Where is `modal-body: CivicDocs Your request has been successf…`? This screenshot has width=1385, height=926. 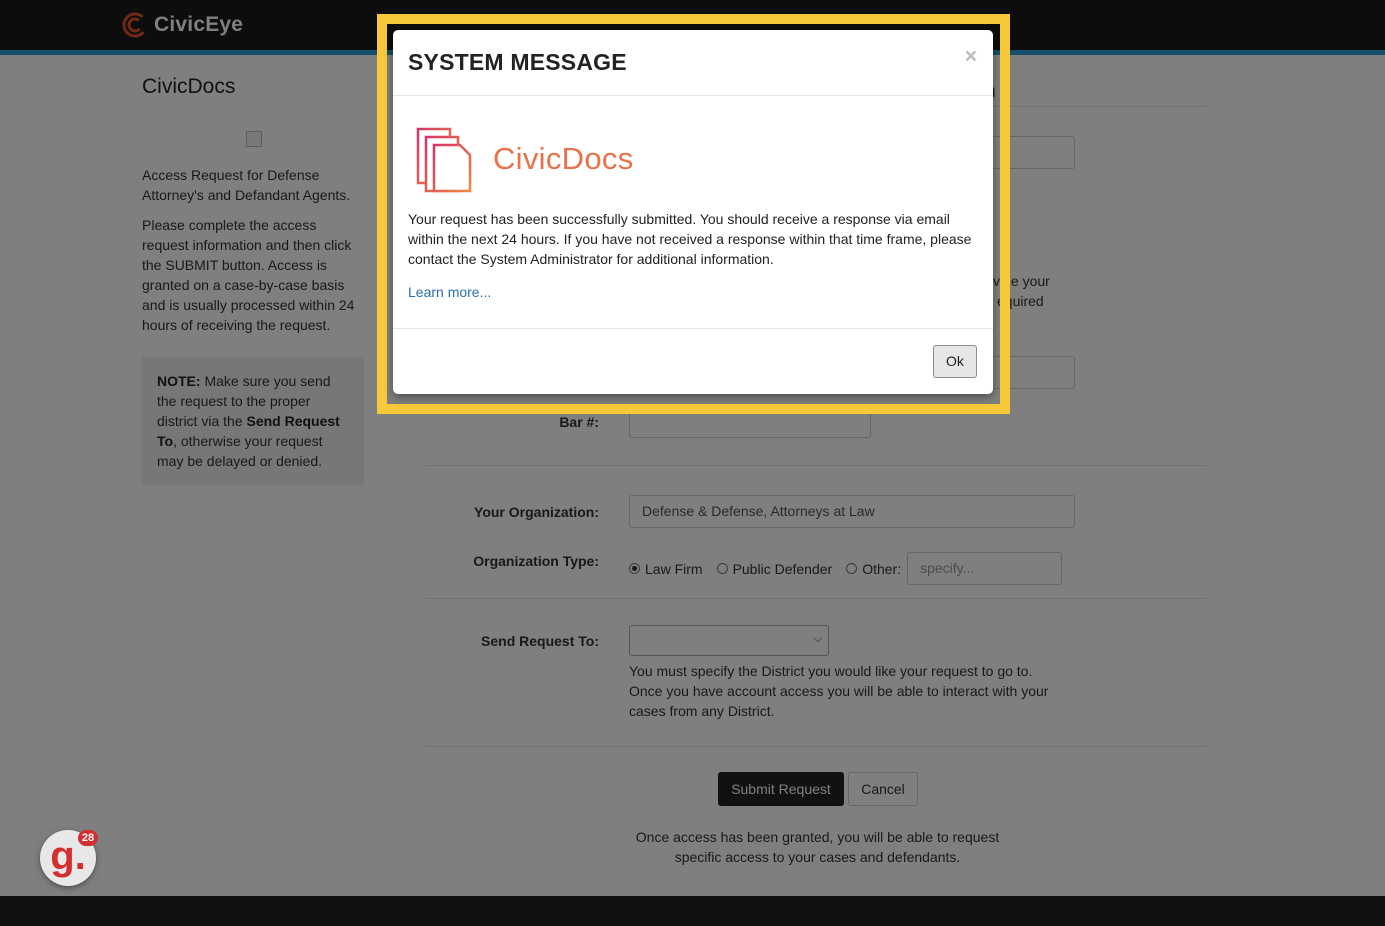
modal-body: CivicDocs Your request has been successf… is located at coordinates (693, 212).